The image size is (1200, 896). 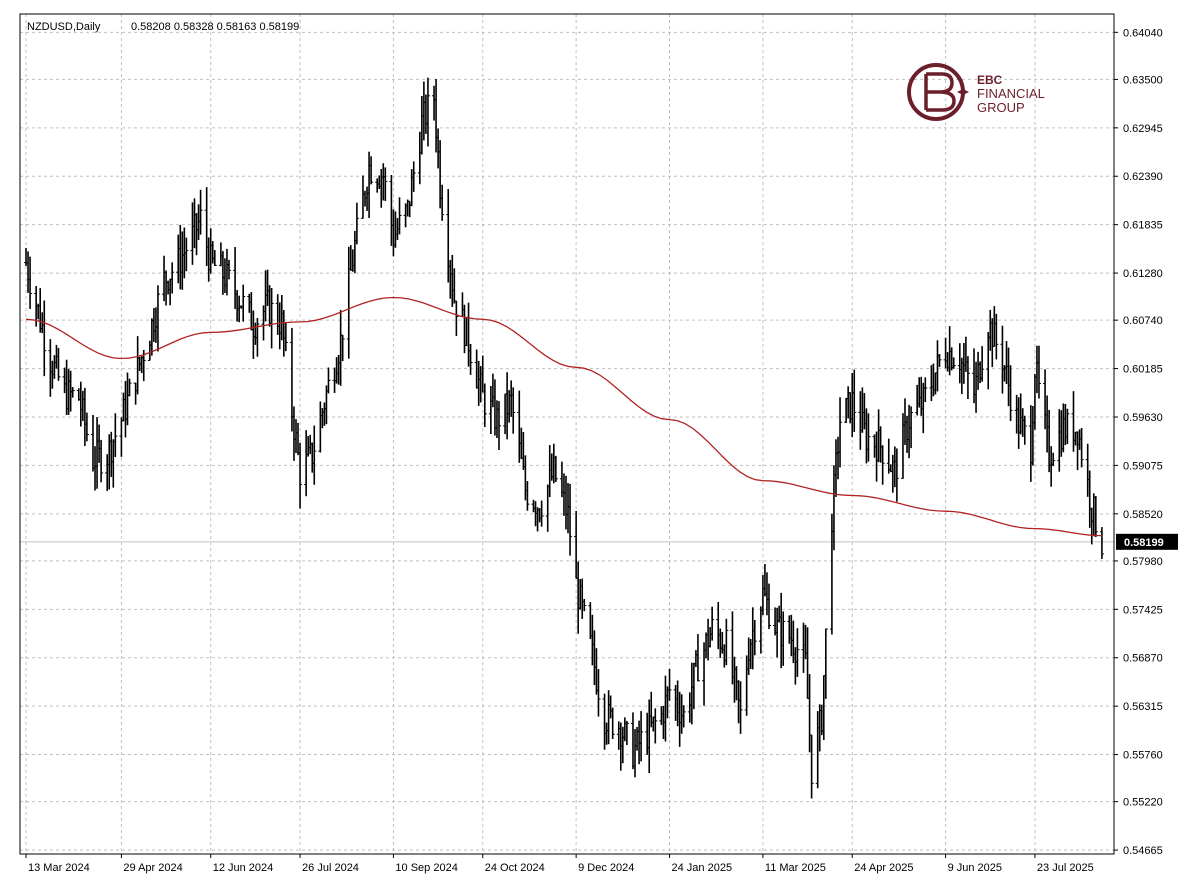 What do you see at coordinates (1143, 466) in the screenshot?
I see `price-tick-label: 0.59075` at bounding box center [1143, 466].